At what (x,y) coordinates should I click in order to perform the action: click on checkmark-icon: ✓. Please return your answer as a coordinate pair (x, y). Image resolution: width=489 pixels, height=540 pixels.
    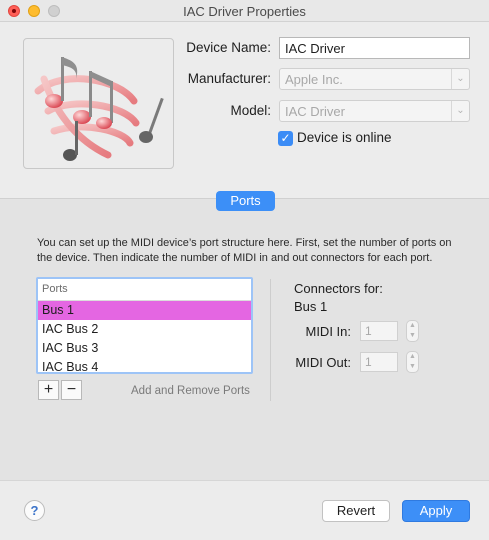
    Looking at the image, I should click on (285, 138).